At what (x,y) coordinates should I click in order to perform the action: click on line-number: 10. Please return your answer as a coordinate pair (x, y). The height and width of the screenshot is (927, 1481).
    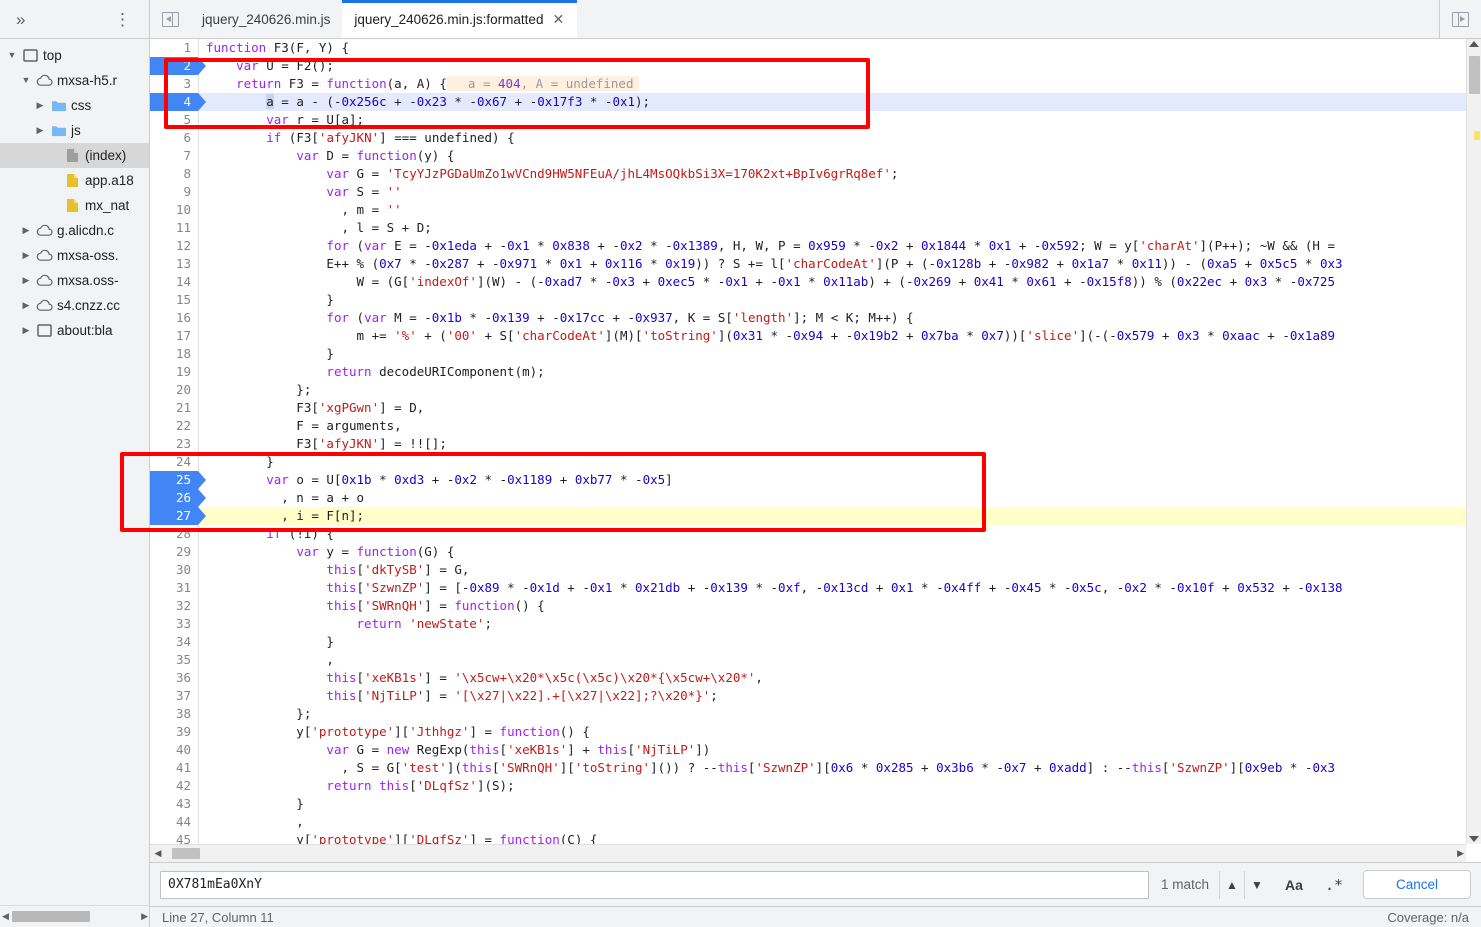
    Looking at the image, I should click on (174, 210).